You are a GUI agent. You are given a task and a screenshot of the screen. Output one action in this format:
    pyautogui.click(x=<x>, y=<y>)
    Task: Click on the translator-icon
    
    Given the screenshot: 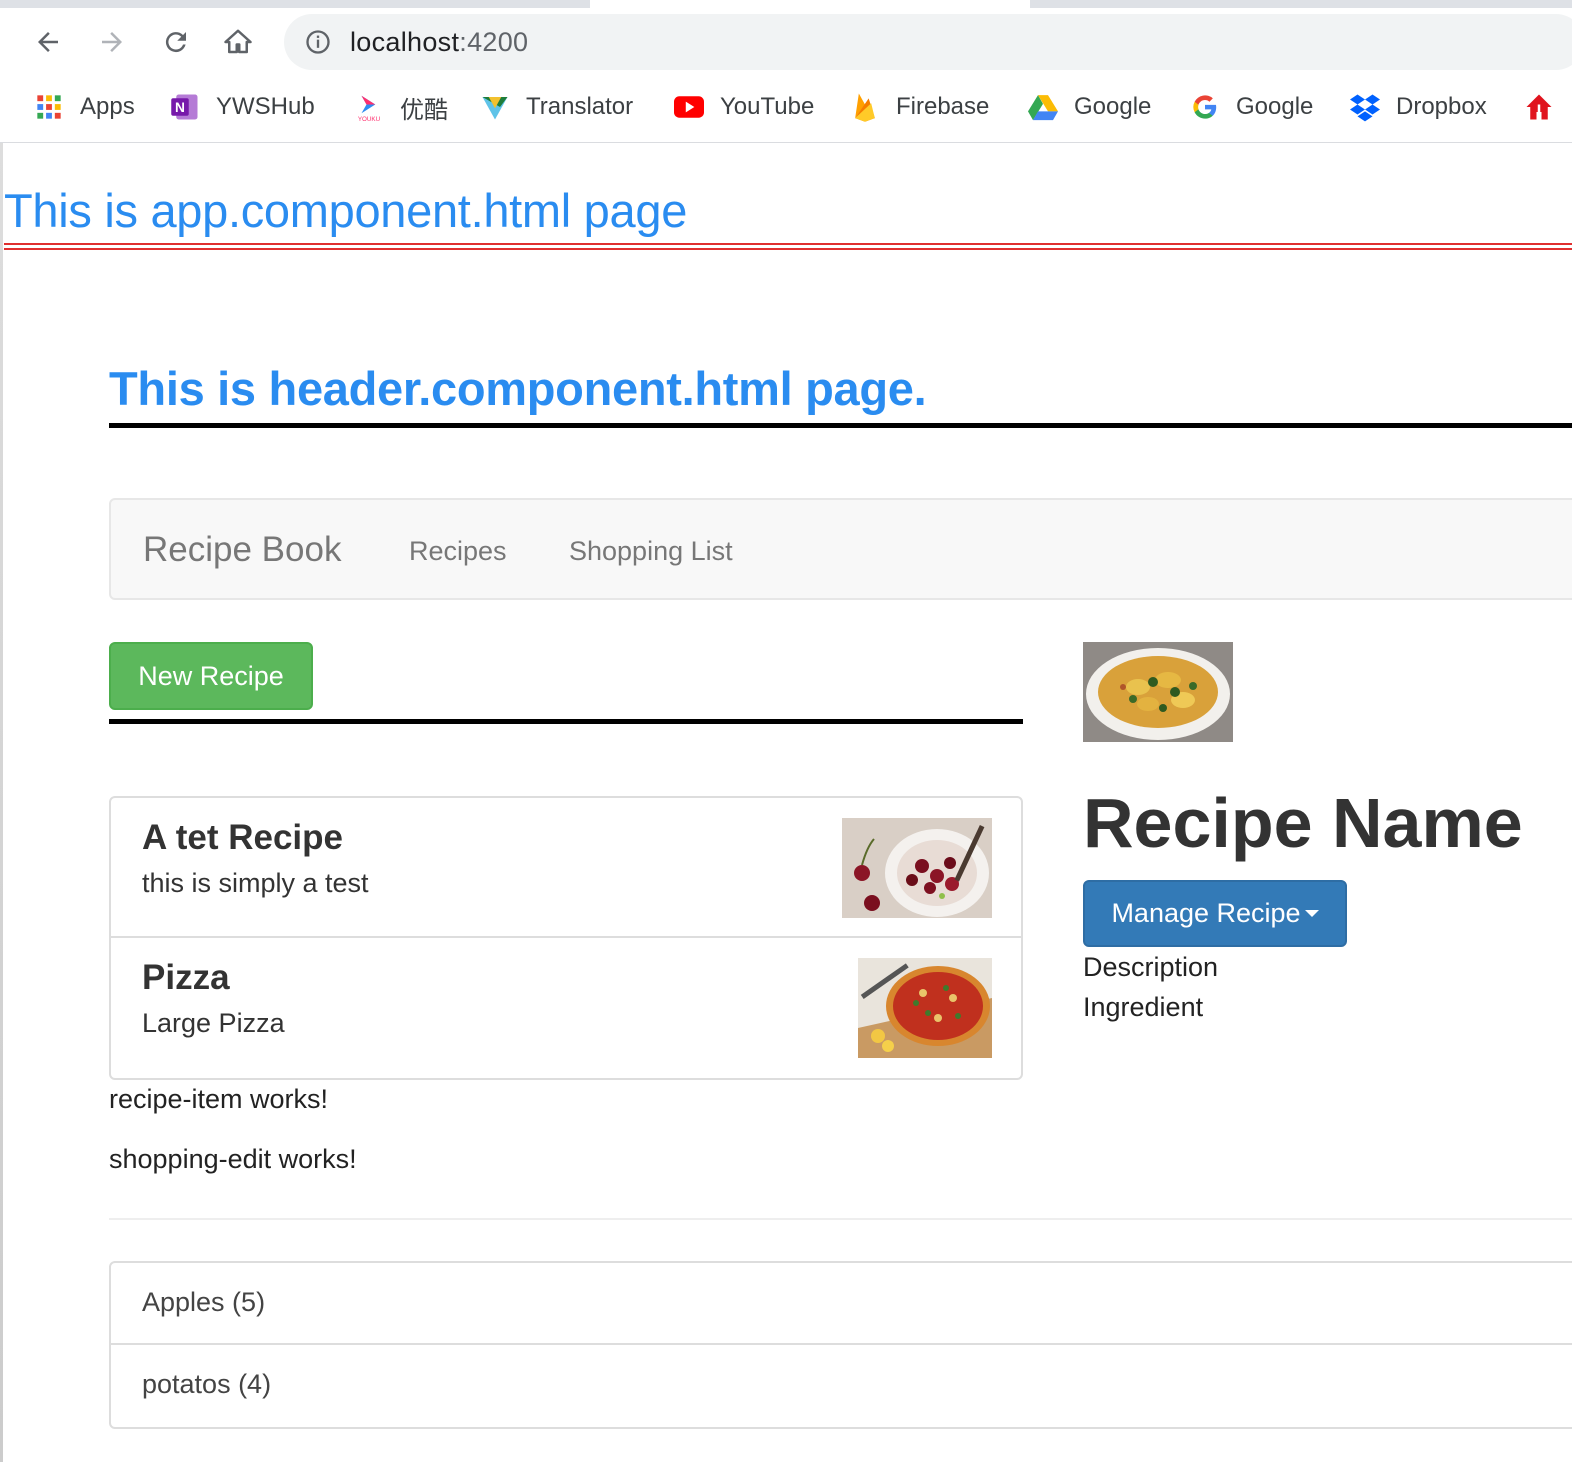 What is the action you would take?
    pyautogui.click(x=495, y=107)
    